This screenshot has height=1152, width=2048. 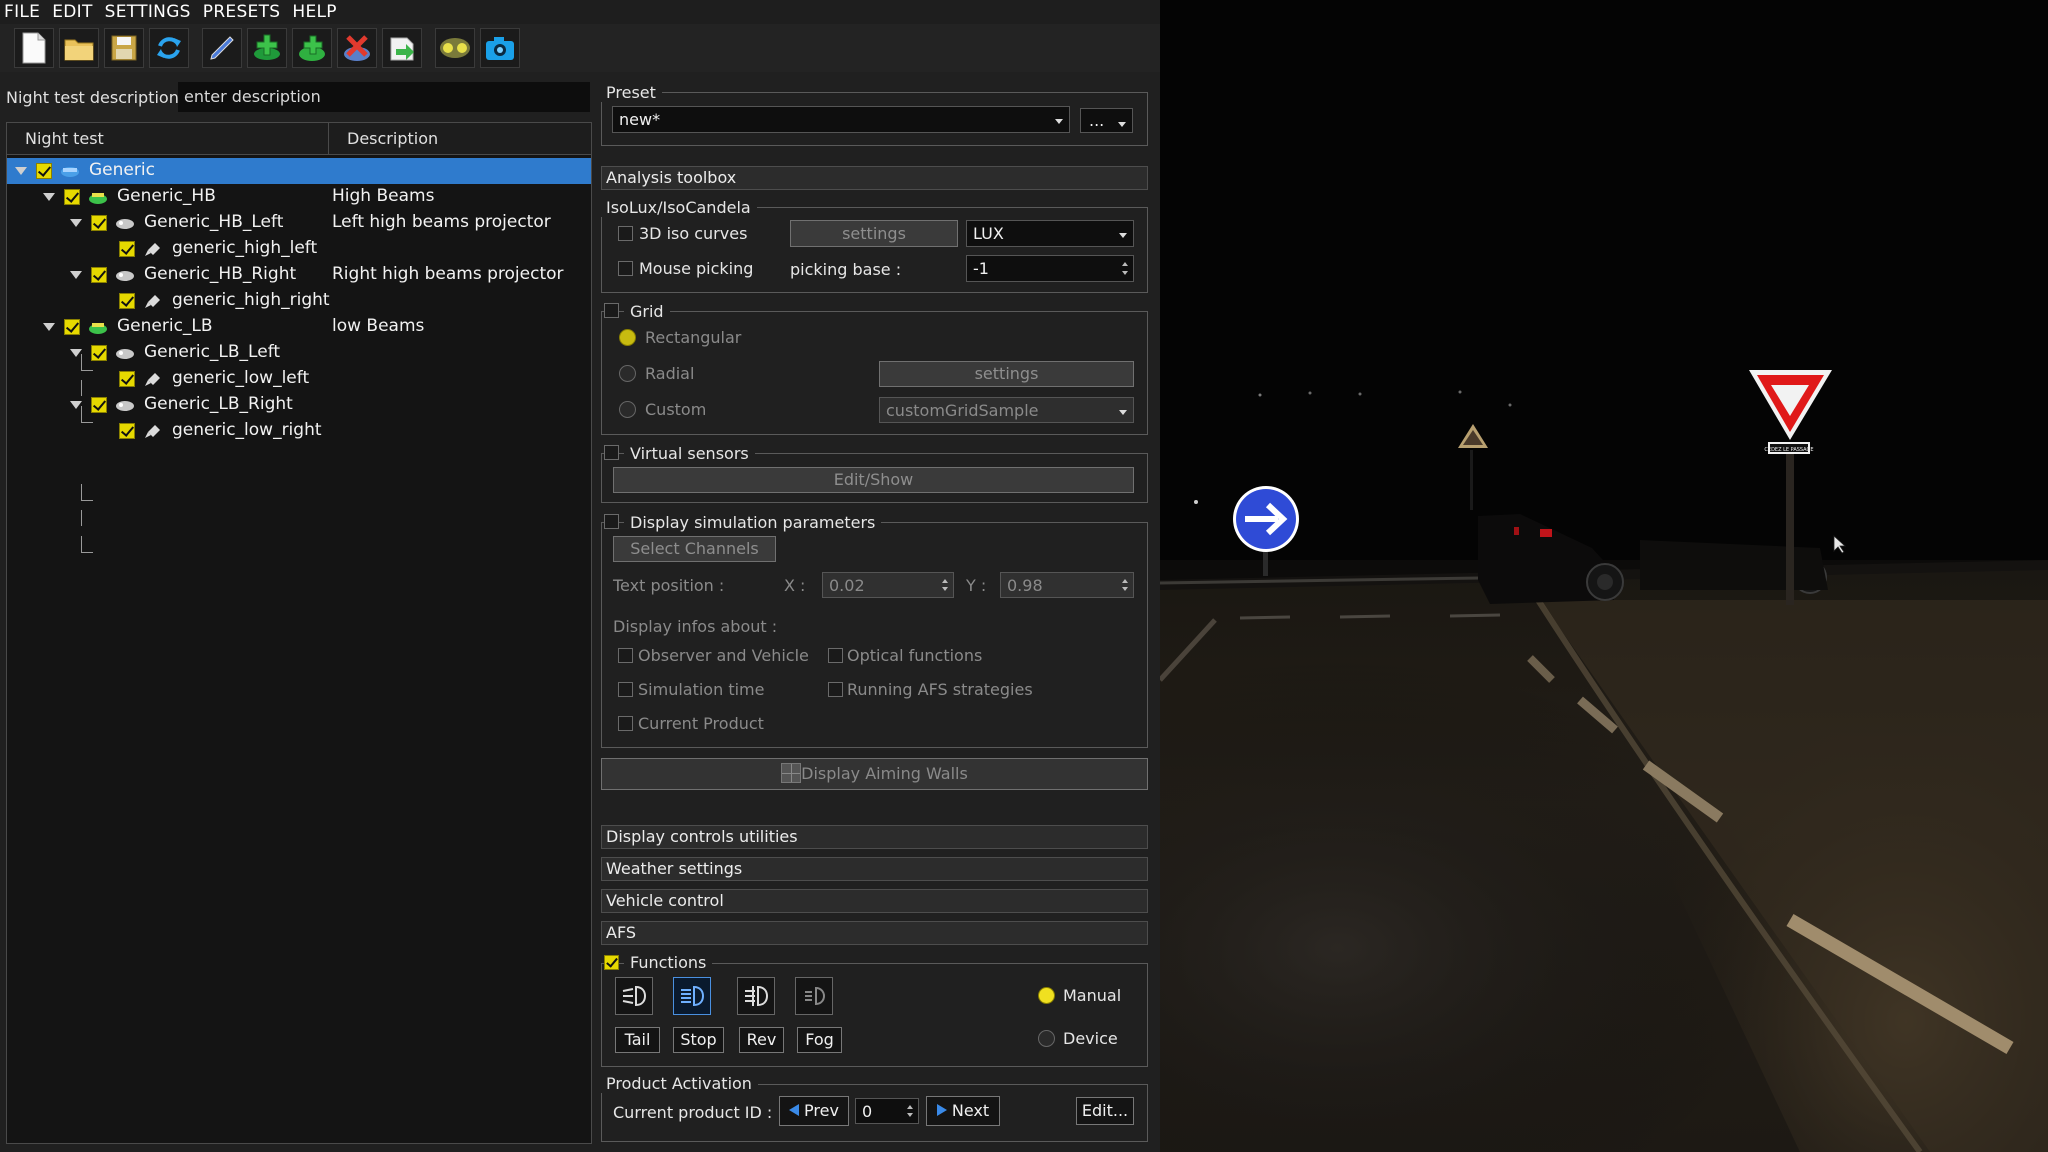 I want to click on tree-row-generic-low-left: generic_low_left, so click(x=299, y=379).